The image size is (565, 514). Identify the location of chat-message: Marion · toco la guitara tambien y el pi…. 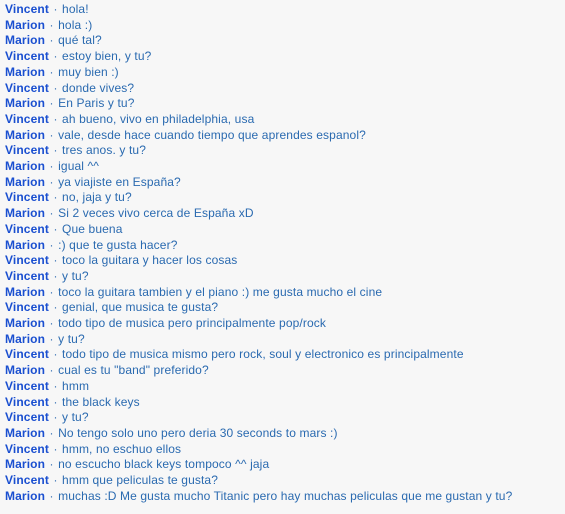
(285, 293).